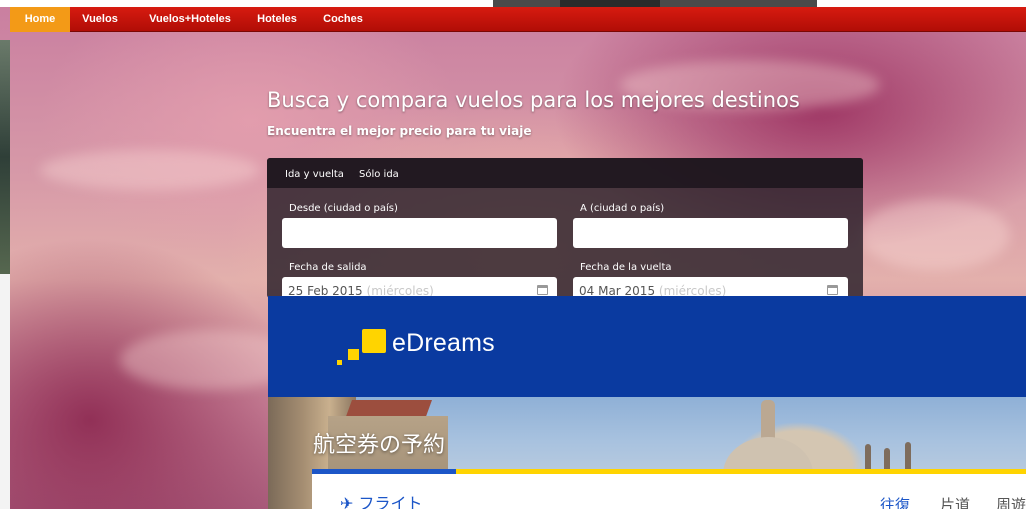  Describe the element at coordinates (895, 501) in the screenshot. I see `trip-option-round: 往復` at that location.